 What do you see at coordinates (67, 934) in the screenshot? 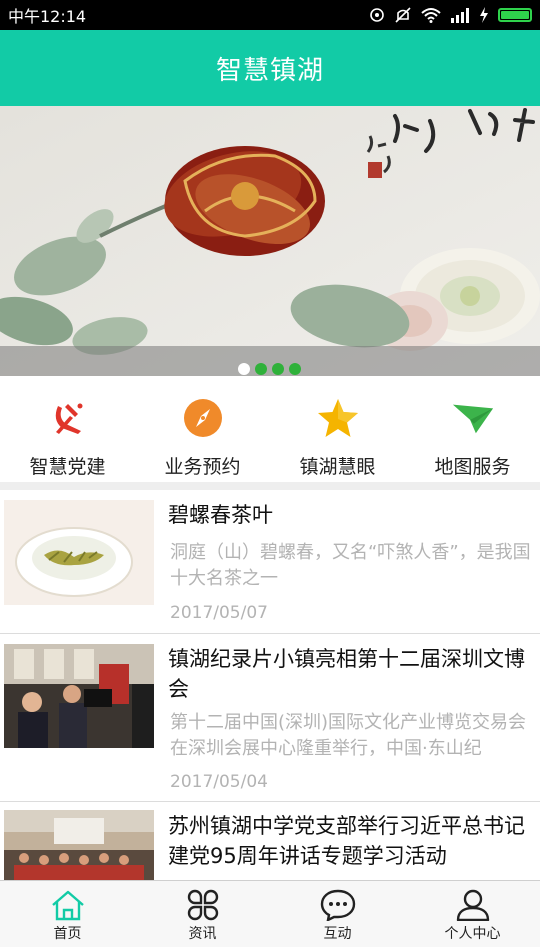
I see `tab-label: 首页` at bounding box center [67, 934].